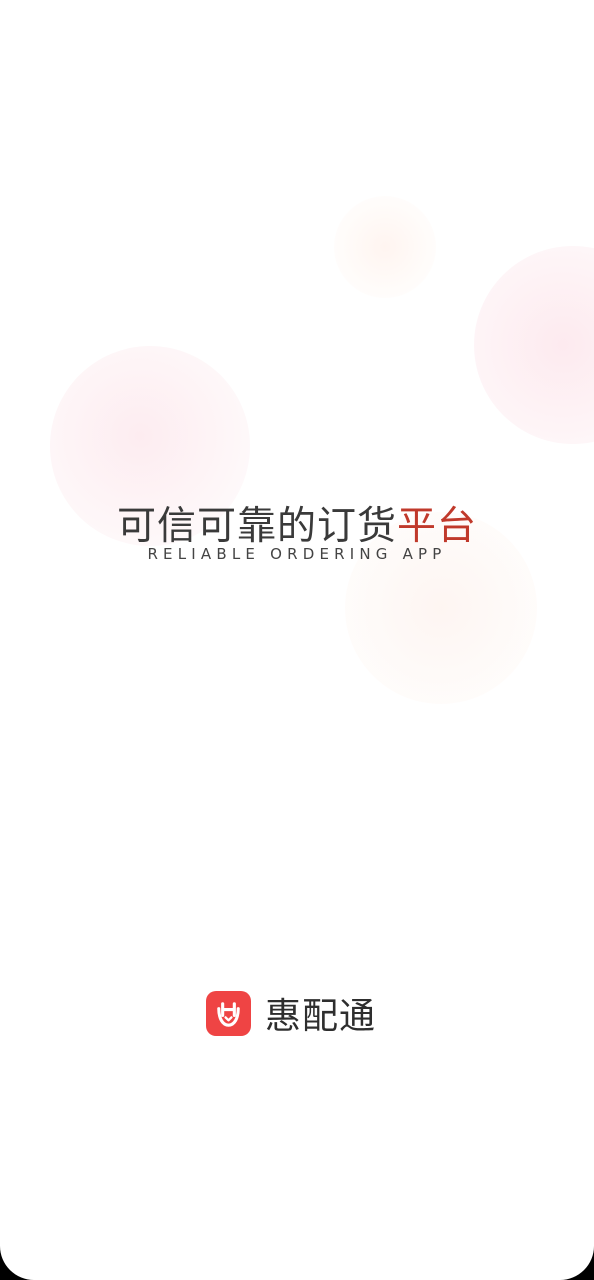  Describe the element at coordinates (437, 526) in the screenshot. I see `slogan-accent: 平台` at that location.